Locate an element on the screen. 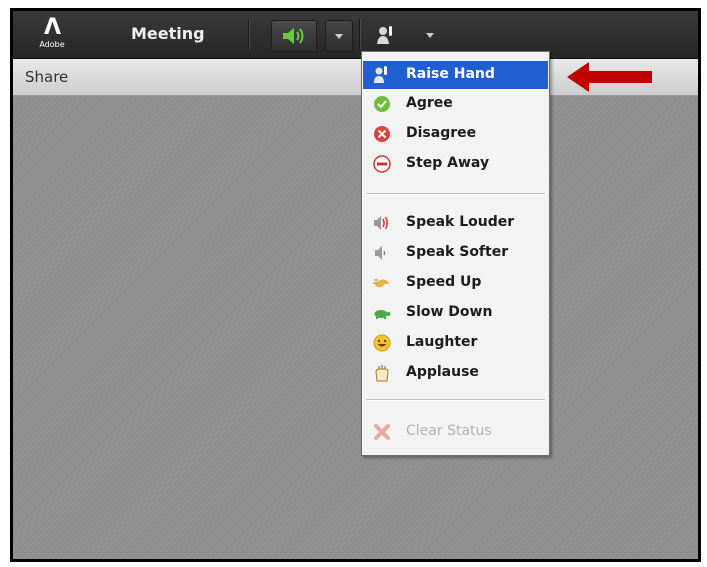 This screenshot has width=707, height=567. meeting-menu: Meeting is located at coordinates (168, 33).